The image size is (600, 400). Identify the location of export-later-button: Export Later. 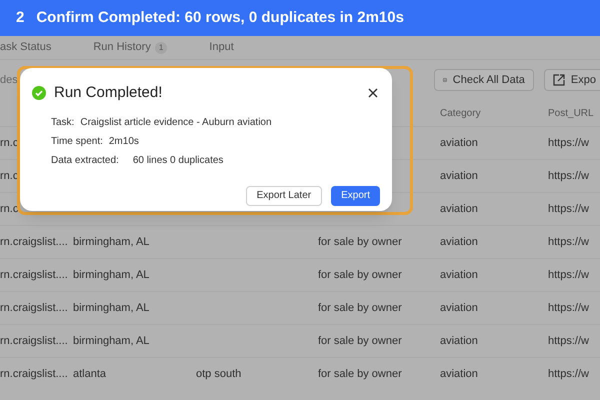
(284, 196).